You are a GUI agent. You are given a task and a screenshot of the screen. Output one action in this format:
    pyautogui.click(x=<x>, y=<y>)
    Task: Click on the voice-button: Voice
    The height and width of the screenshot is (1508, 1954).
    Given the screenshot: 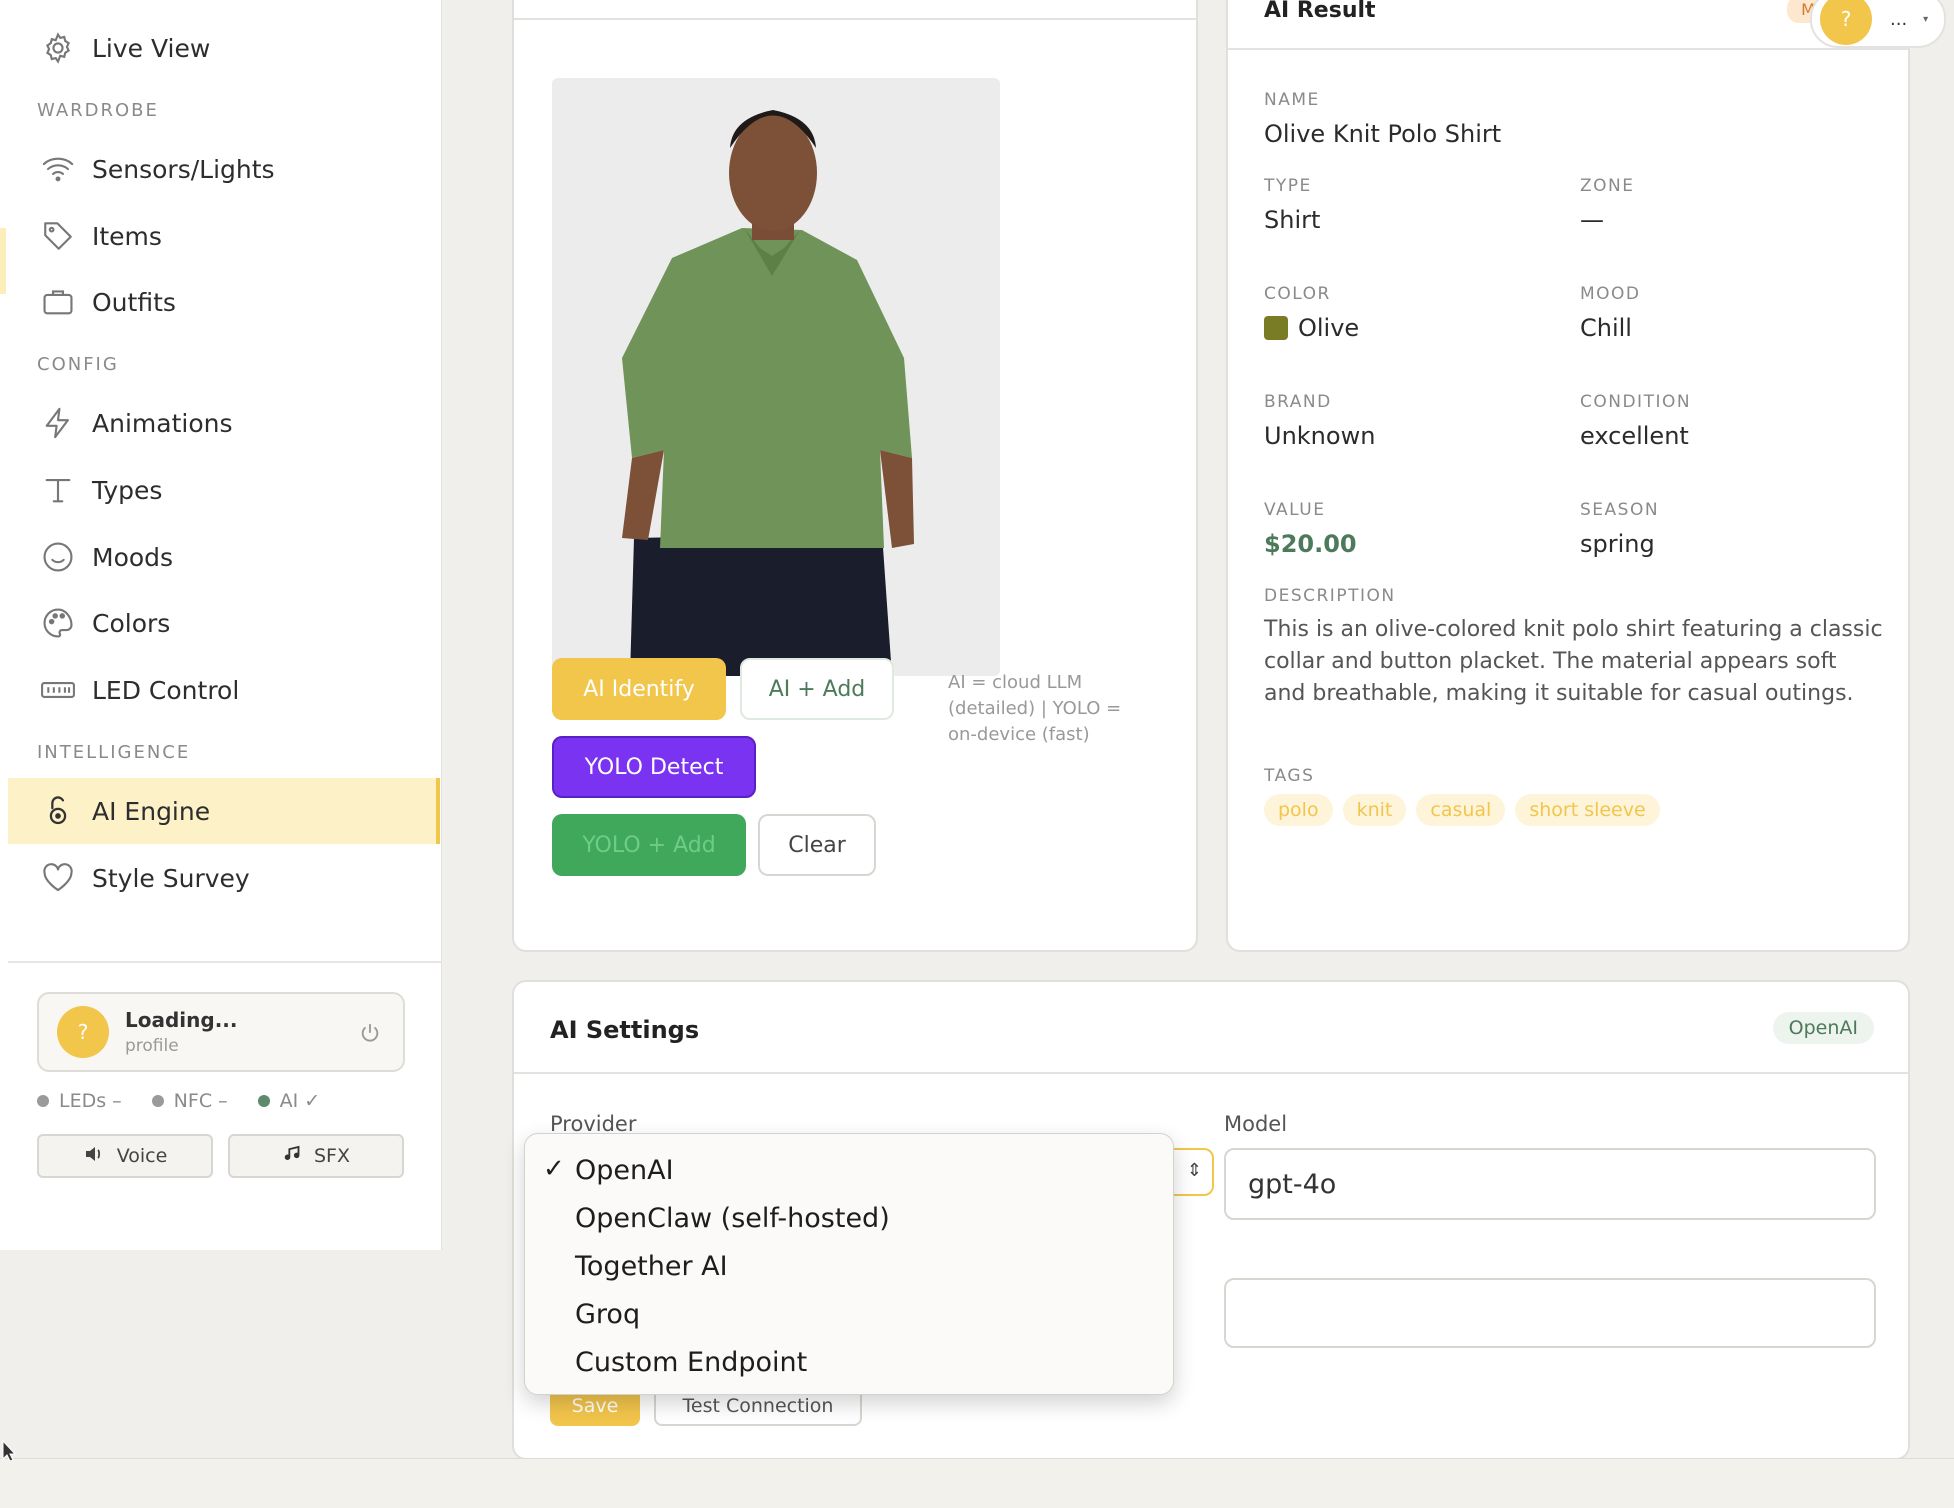 What is the action you would take?
    pyautogui.click(x=125, y=1156)
    